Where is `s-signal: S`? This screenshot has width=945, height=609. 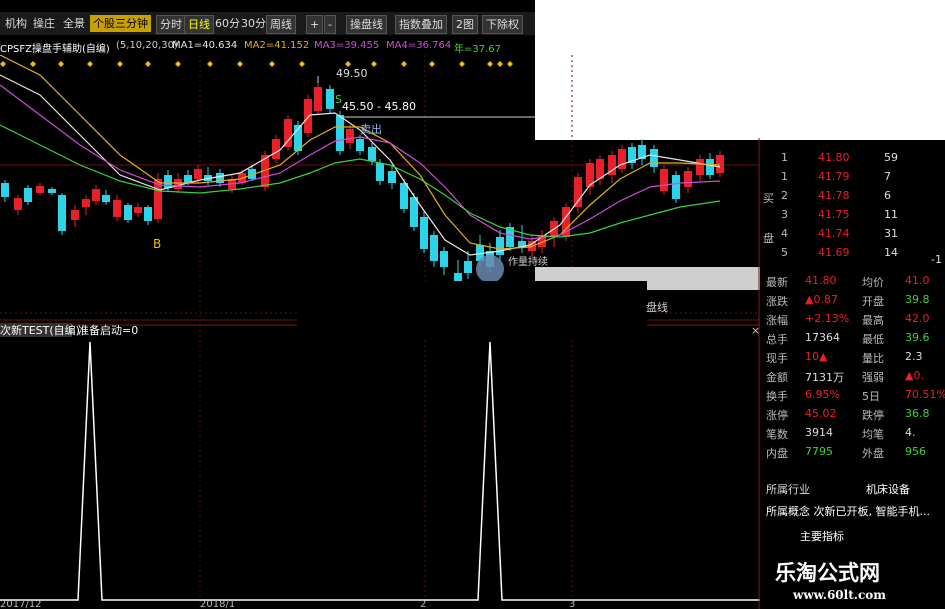 s-signal: S is located at coordinates (338, 99).